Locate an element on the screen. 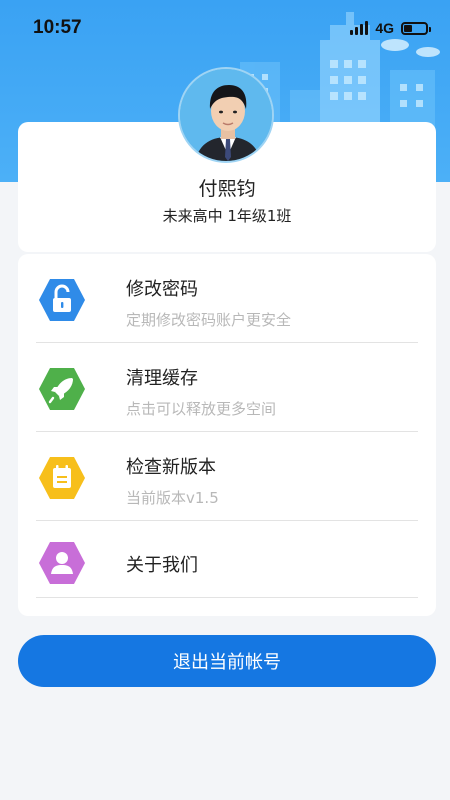  user-class: 未来高中 1年级1班 is located at coordinates (227, 216).